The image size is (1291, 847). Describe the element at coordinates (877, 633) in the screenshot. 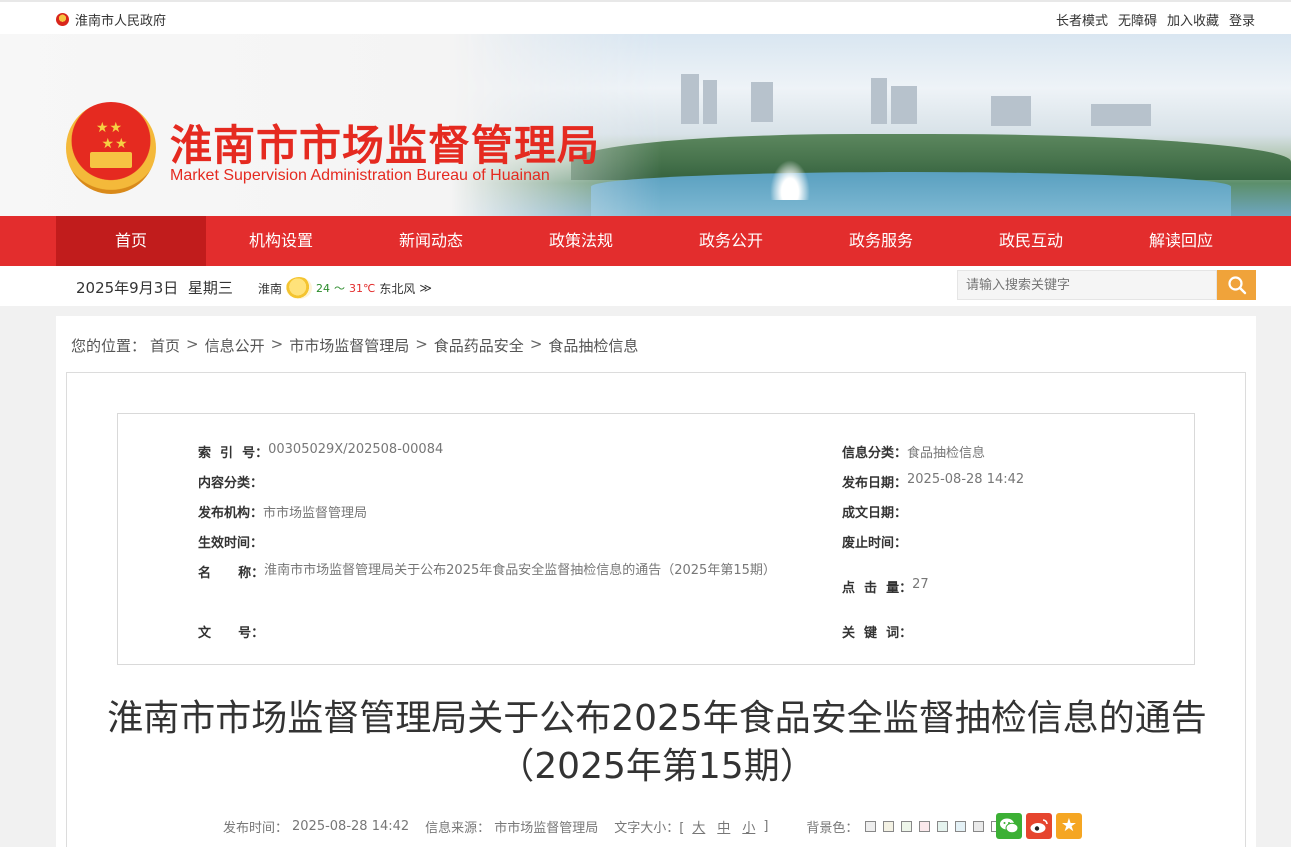

I see `meta-keywords: 关 键 词：` at that location.